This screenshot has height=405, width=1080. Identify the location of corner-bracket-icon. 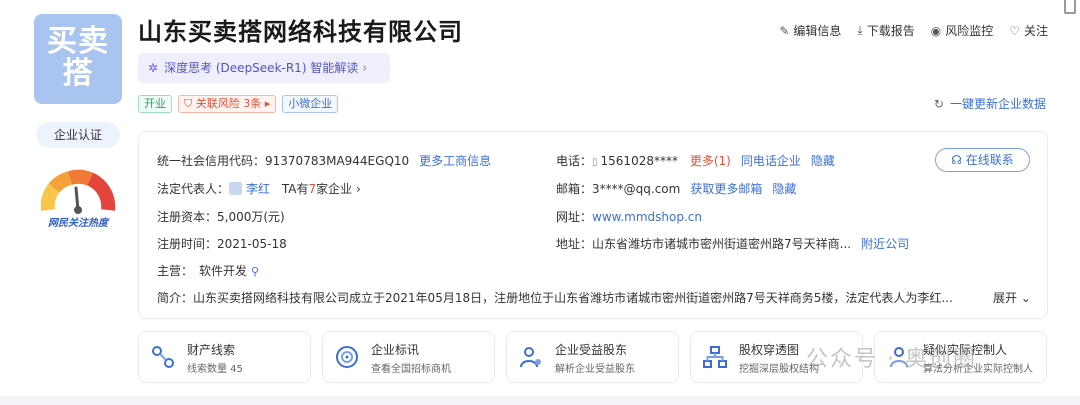
(1070, 7).